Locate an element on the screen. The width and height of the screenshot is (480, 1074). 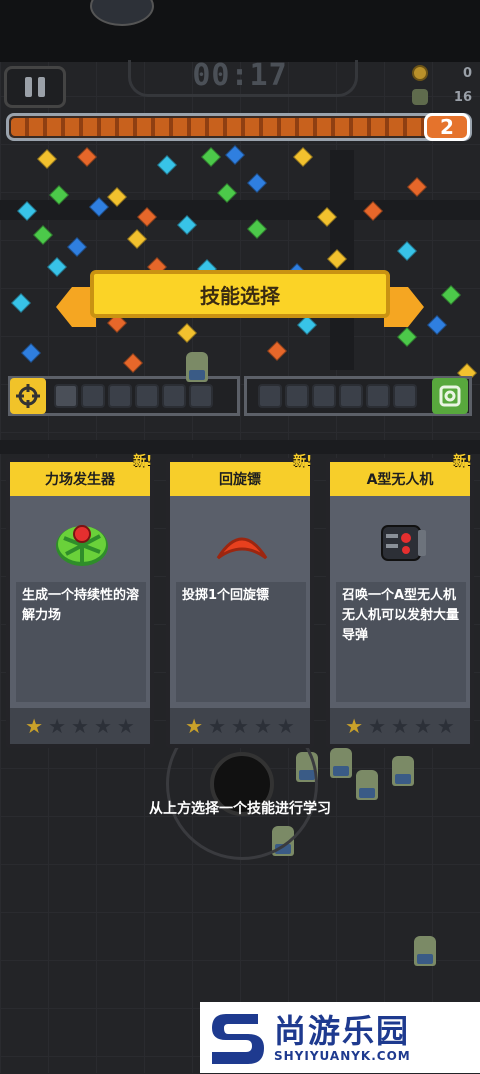
watermark: 尚游乐园 SHYIYUANYK.COM is located at coordinates (340, 1037).